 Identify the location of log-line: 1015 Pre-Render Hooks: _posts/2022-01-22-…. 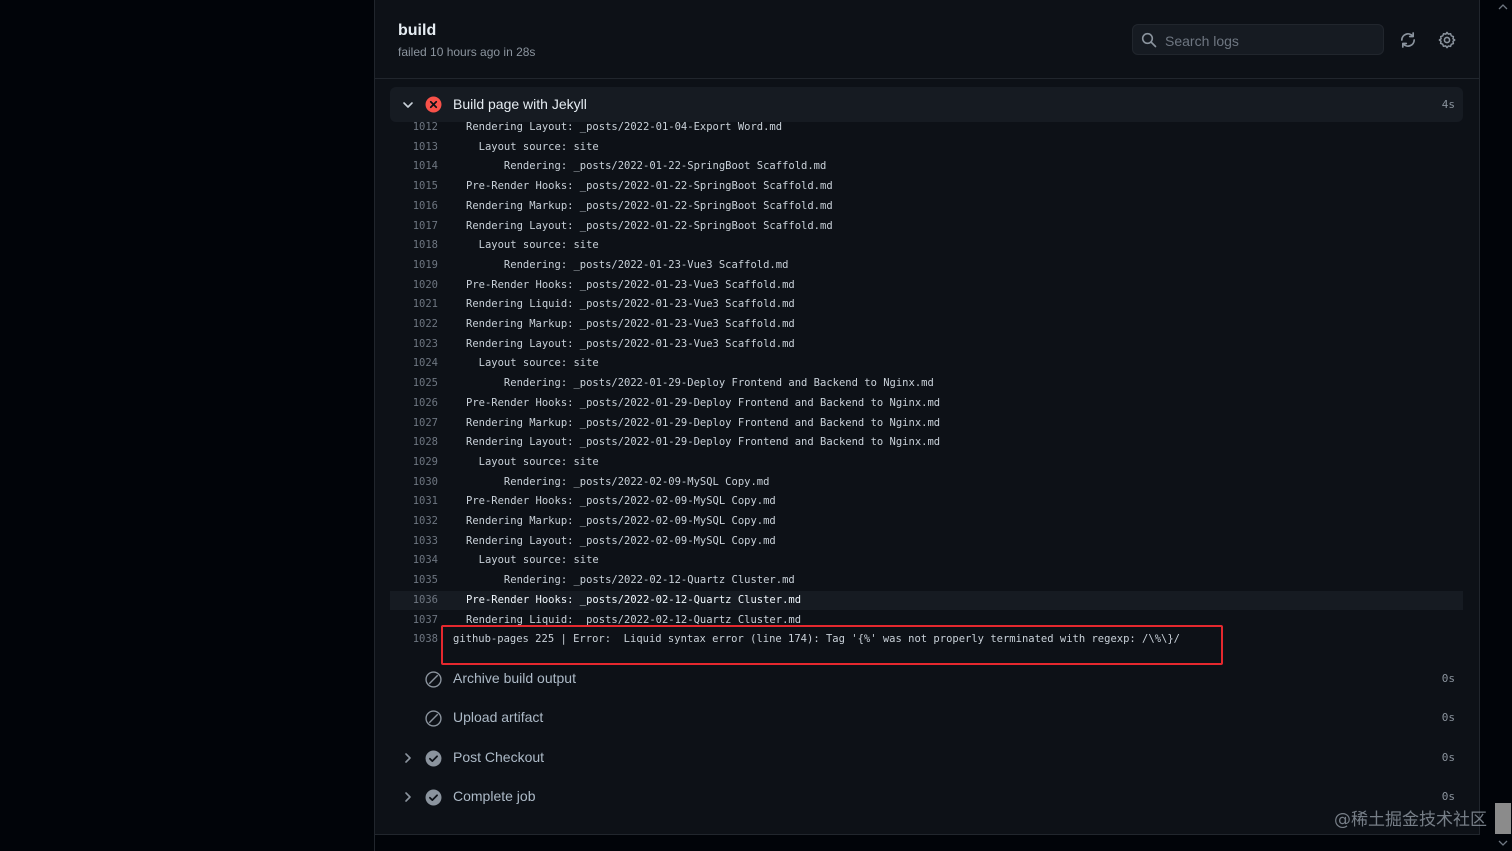
(926, 187).